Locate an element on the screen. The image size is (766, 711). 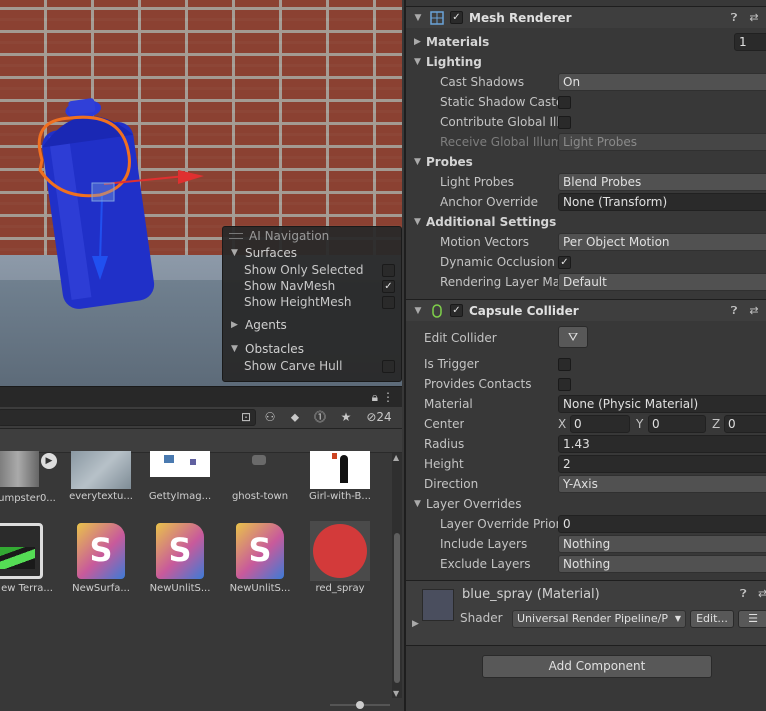
probes-row: ▼ Probes is located at coordinates (586, 162).